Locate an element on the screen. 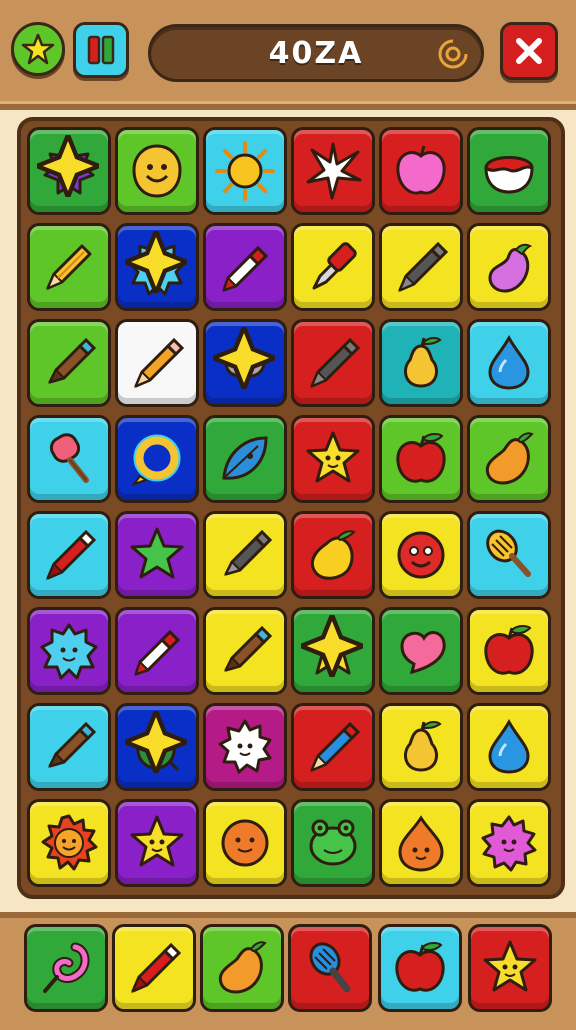 The height and width of the screenshot is (1030, 576). pink-apple-icon is located at coordinates (421, 170).